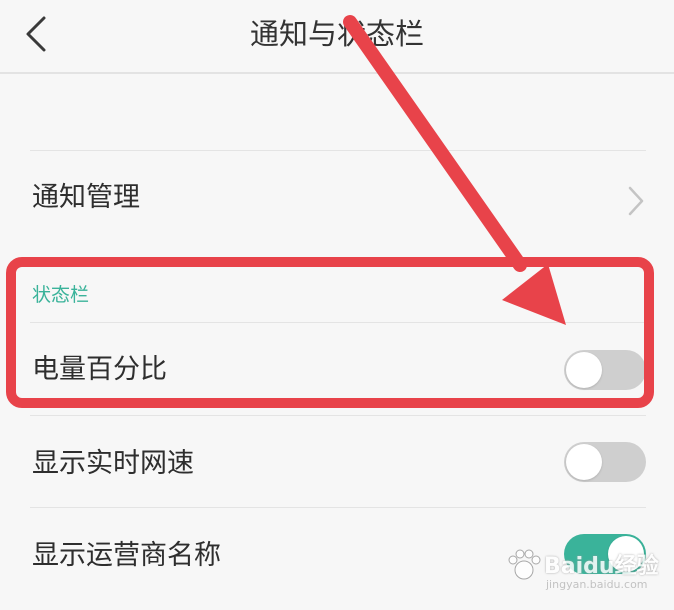  Describe the element at coordinates (126, 555) in the screenshot. I see `carrier-name-label: 显示运营商名称` at that location.